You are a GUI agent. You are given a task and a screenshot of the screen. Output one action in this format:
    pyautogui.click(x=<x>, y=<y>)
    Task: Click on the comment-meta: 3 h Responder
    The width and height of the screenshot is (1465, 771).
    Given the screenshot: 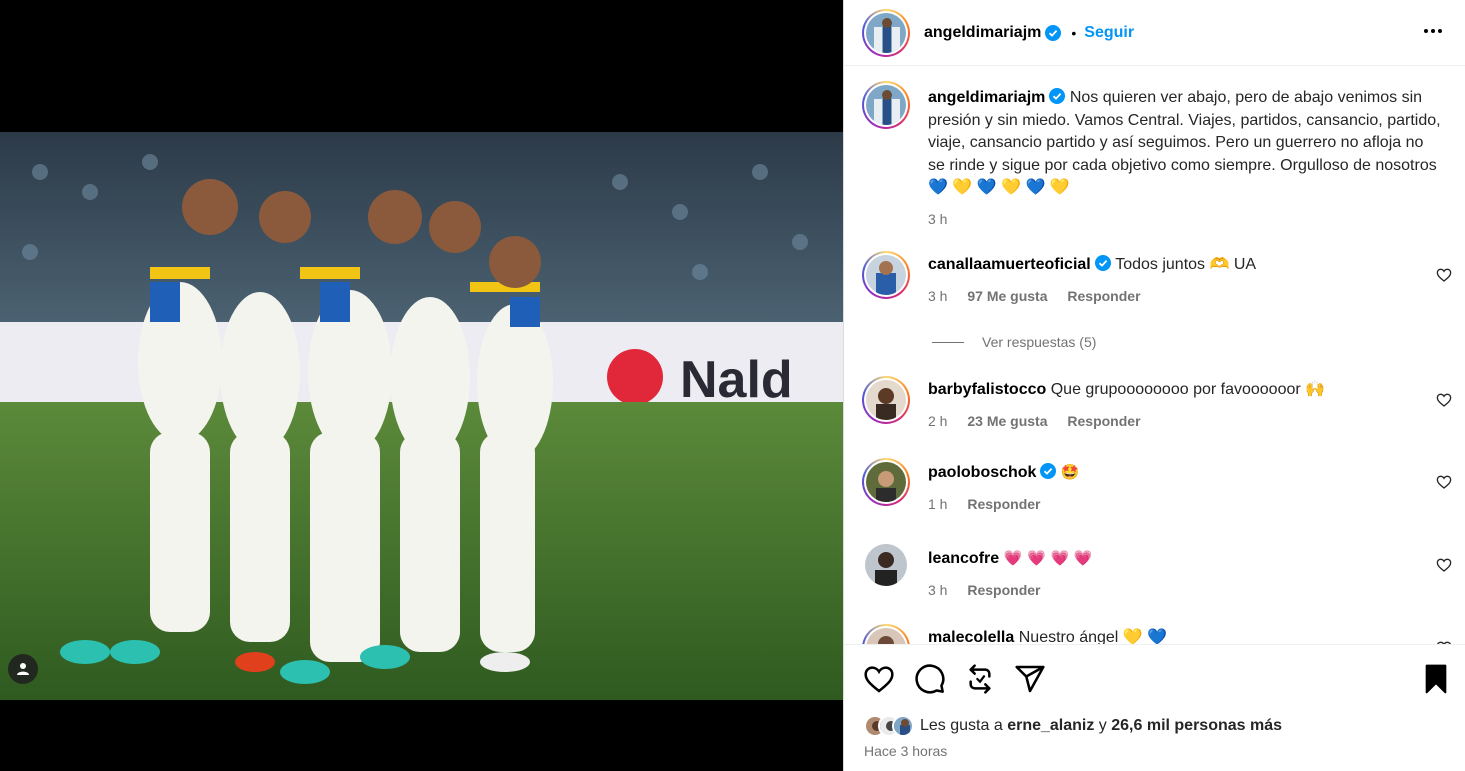 What is the action you would take?
    pyautogui.click(x=1170, y=590)
    